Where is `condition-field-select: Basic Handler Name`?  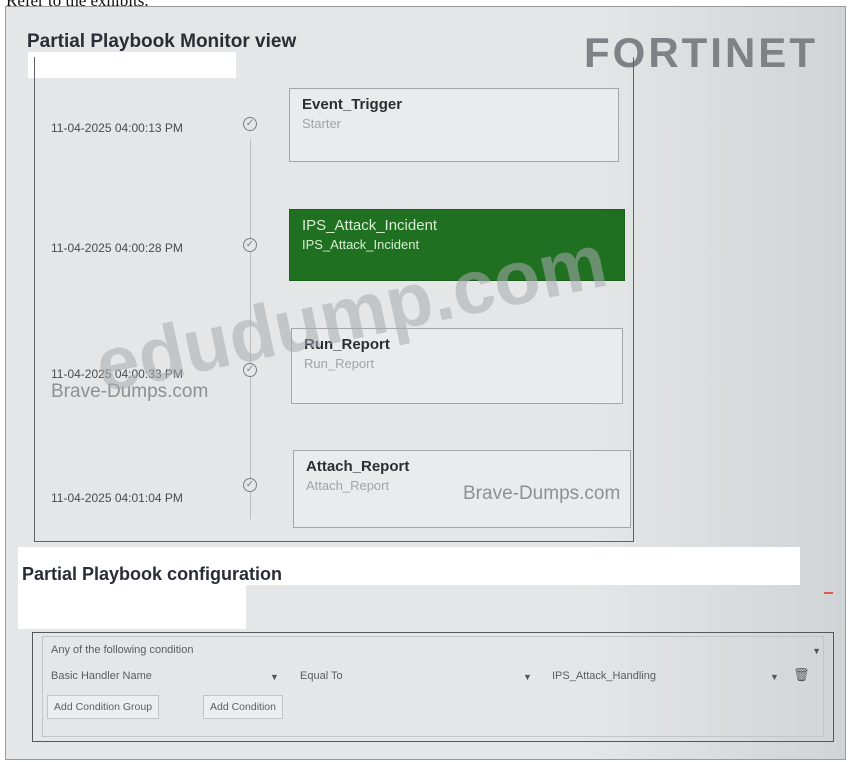
condition-field-select: Basic Handler Name is located at coordinates (101, 676).